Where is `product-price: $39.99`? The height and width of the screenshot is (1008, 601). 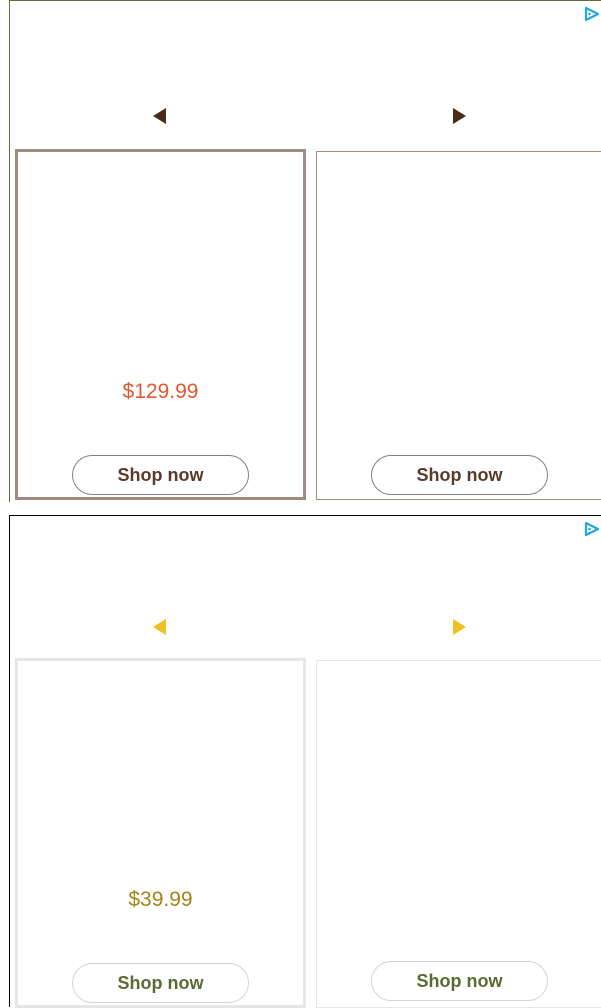 product-price: $39.99 is located at coordinates (160, 899).